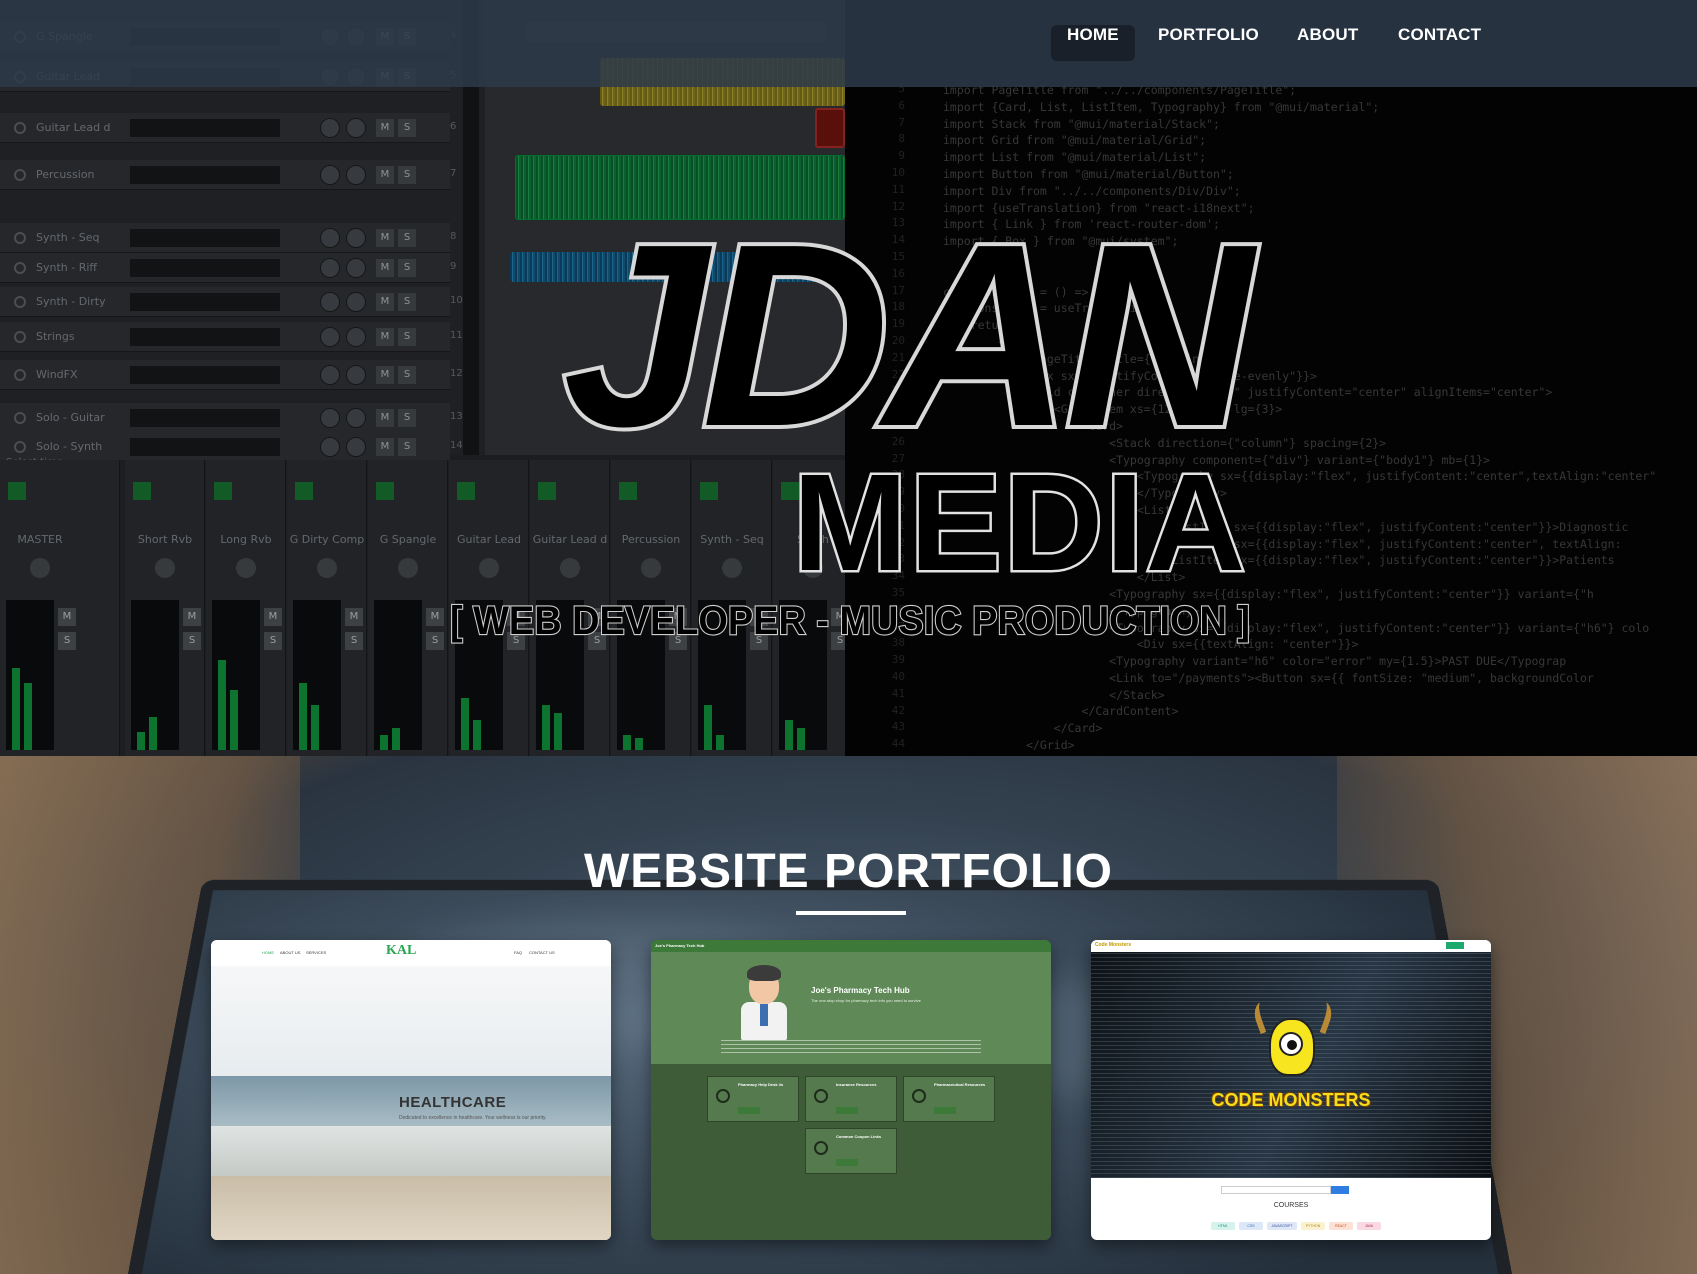 The width and height of the screenshot is (1697, 1274). Describe the element at coordinates (821, 1148) in the screenshot. I see `coupon-icon` at that location.